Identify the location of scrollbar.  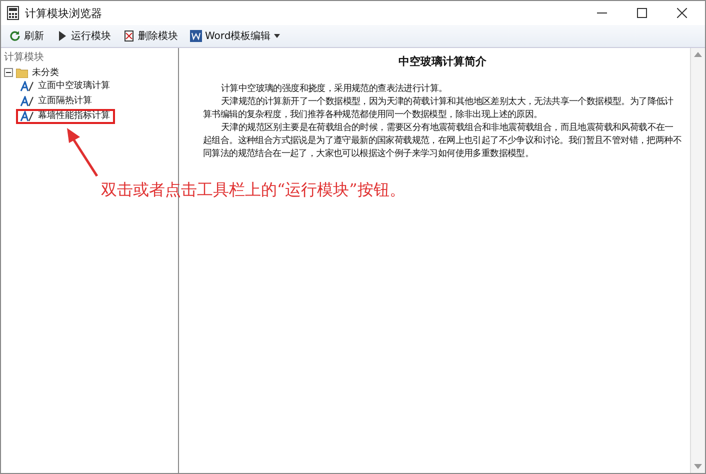
(697, 260).